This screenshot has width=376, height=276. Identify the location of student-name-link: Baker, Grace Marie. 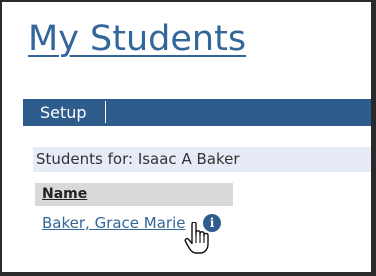
(114, 223).